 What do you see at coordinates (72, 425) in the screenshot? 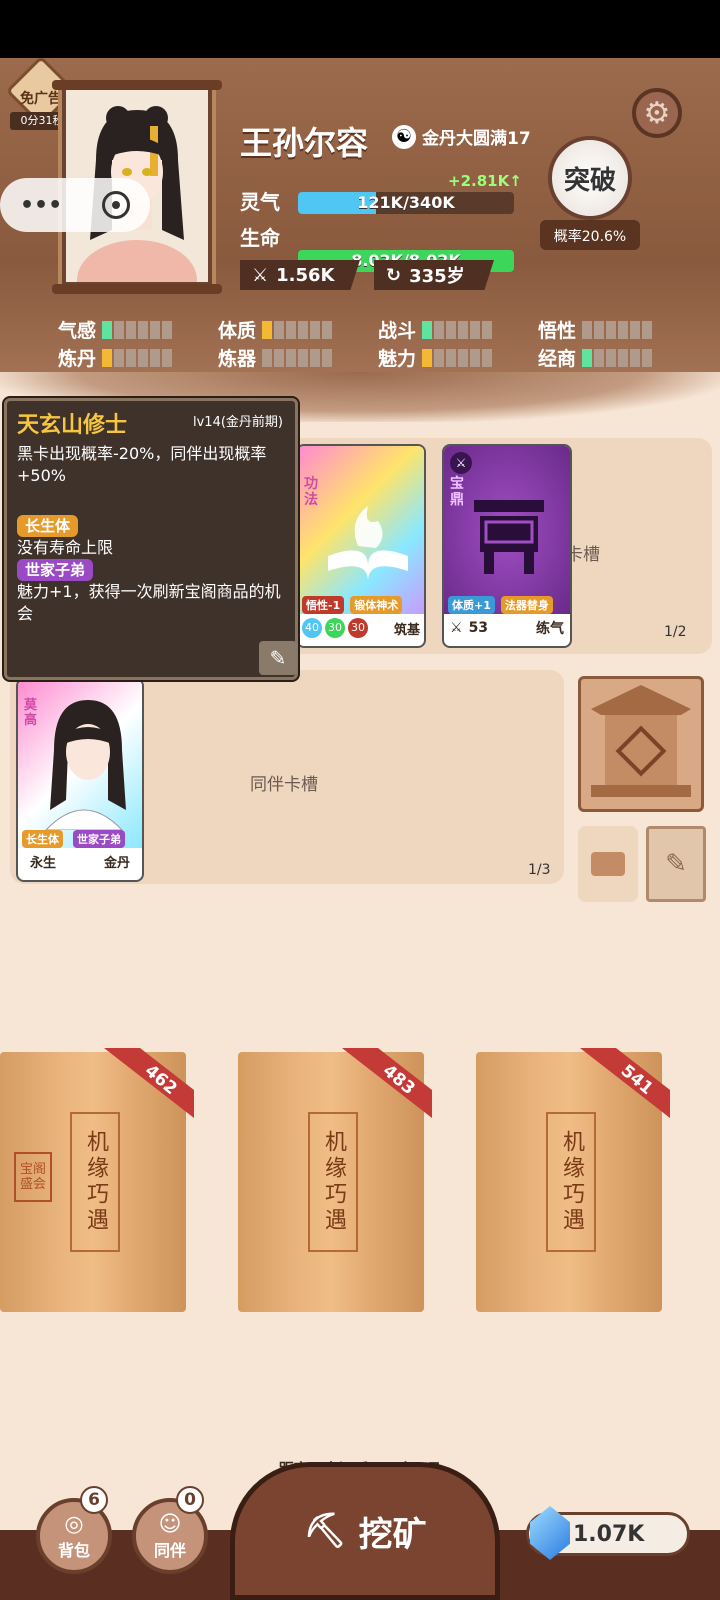
I see `tooltip-title: 天玄山修士` at bounding box center [72, 425].